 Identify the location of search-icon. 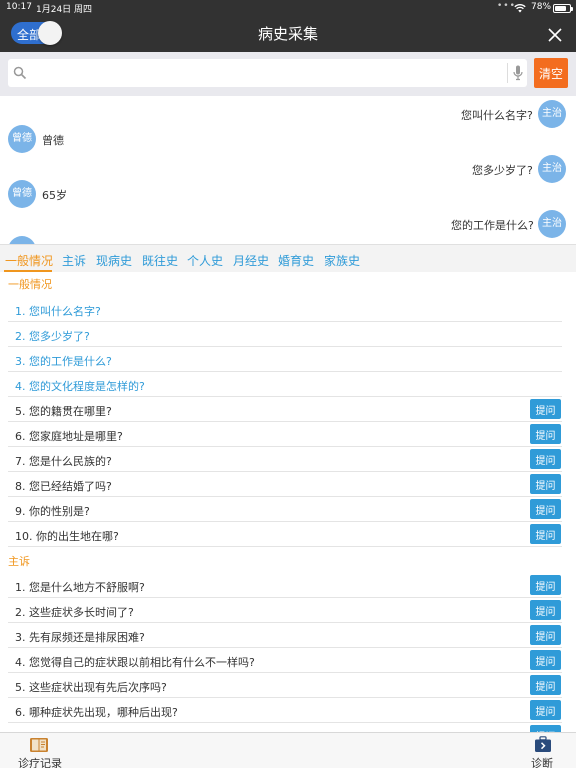
(20, 73).